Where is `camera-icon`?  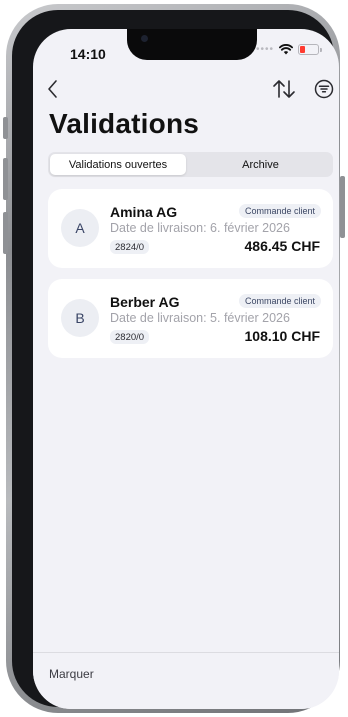 camera-icon is located at coordinates (144, 38).